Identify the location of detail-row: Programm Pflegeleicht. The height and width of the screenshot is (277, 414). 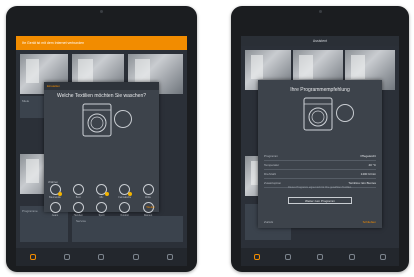
(320, 156).